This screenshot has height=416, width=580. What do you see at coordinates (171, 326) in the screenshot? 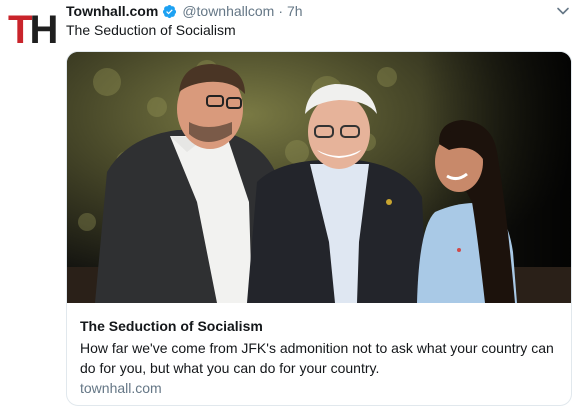
I see `card-title: The Seduction of Socialism` at bounding box center [171, 326].